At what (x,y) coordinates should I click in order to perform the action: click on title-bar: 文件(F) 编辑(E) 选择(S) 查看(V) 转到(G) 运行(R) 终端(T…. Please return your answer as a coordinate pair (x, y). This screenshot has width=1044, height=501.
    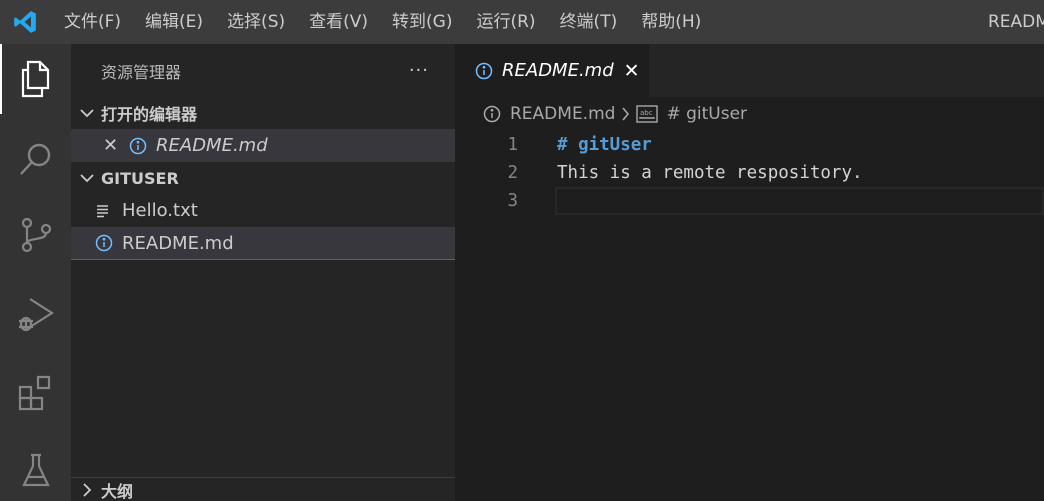
    Looking at the image, I should click on (522, 22).